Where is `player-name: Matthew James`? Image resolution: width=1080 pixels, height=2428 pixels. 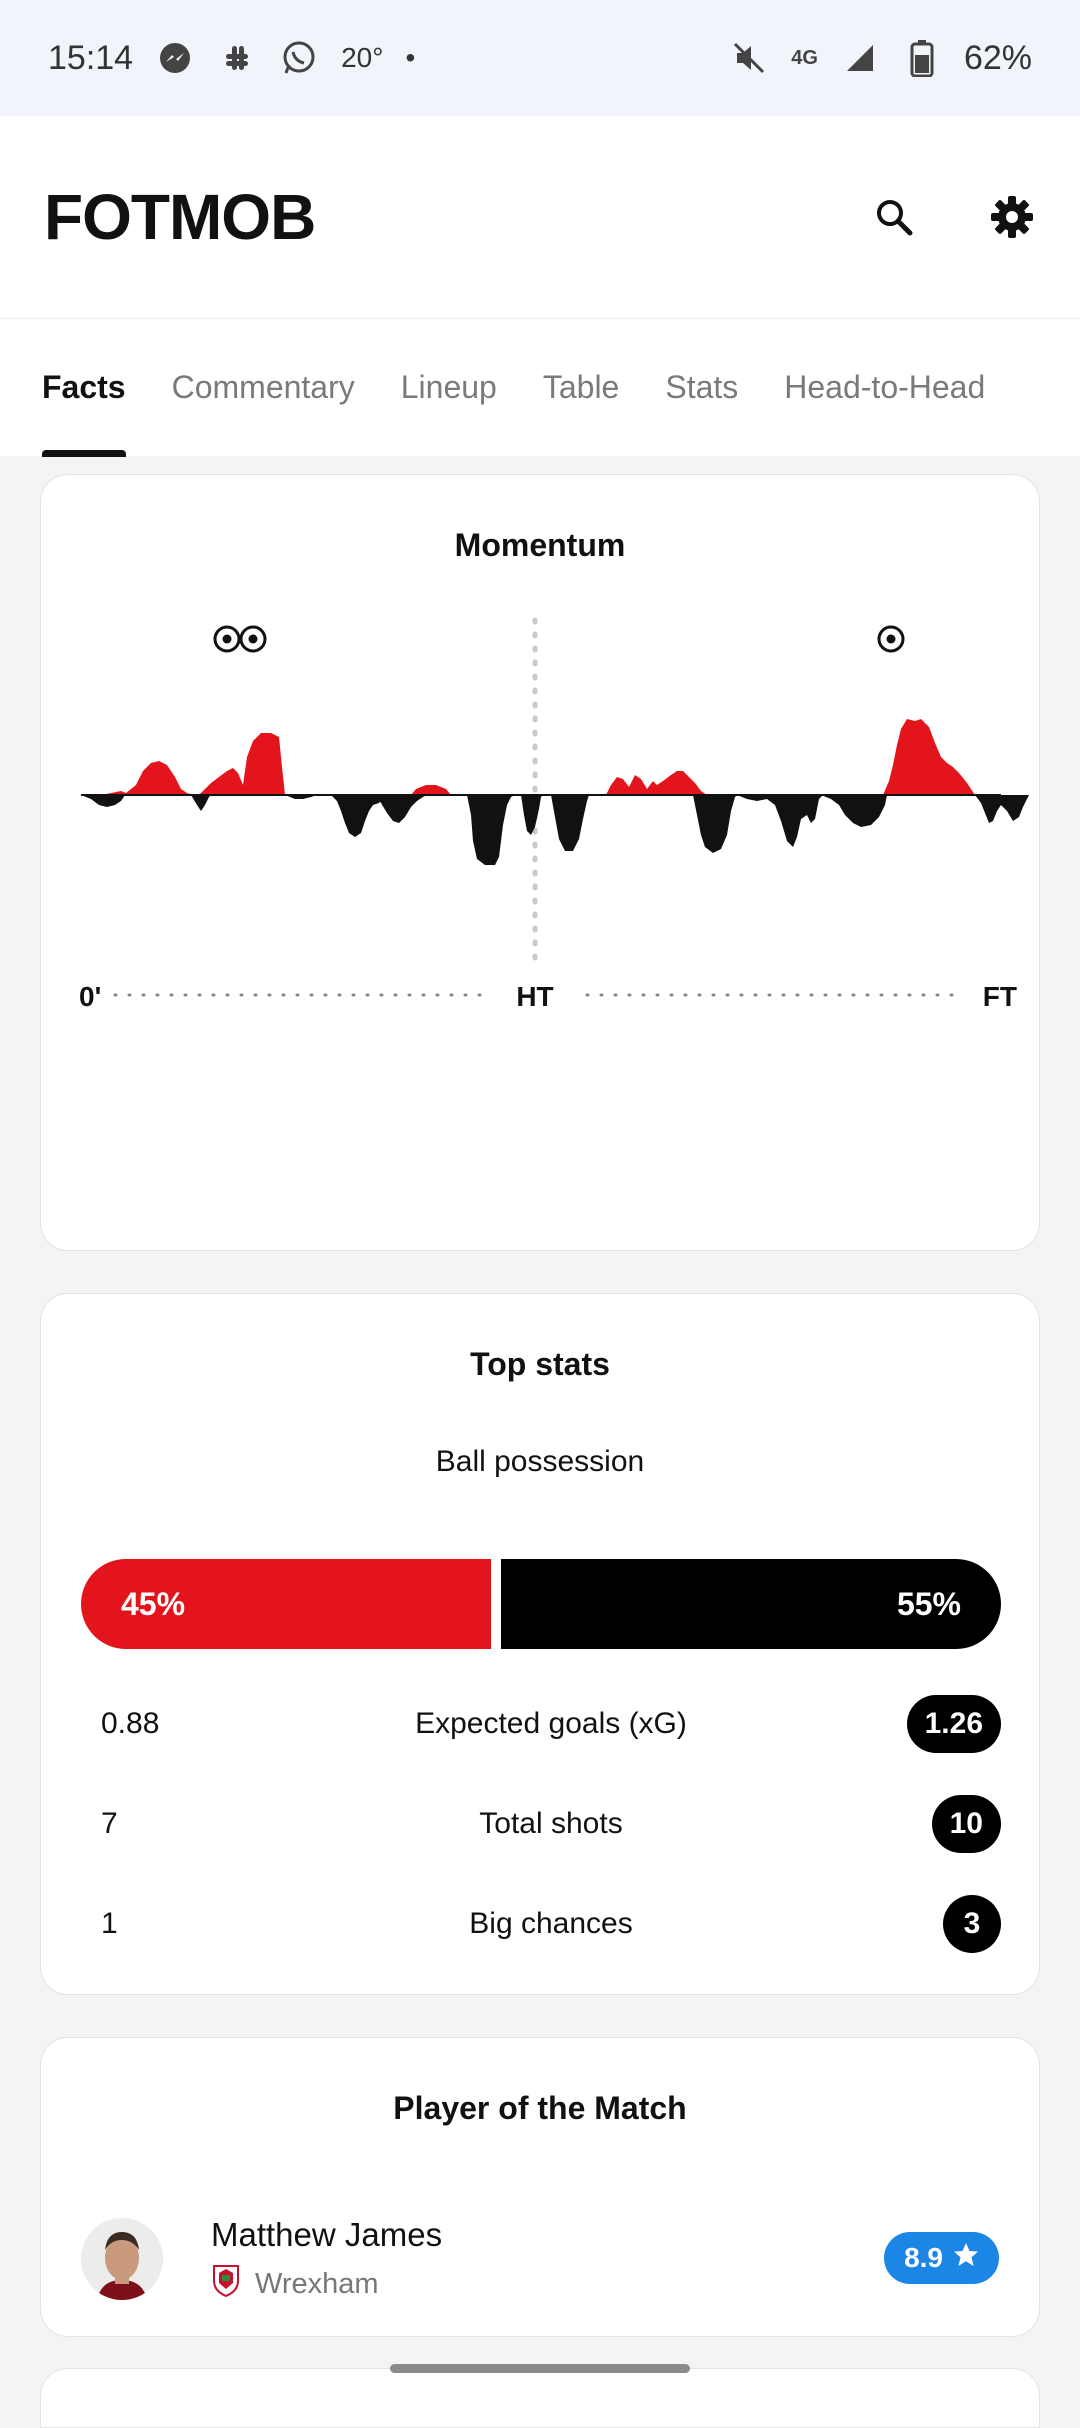 player-name: Matthew James is located at coordinates (326, 2235).